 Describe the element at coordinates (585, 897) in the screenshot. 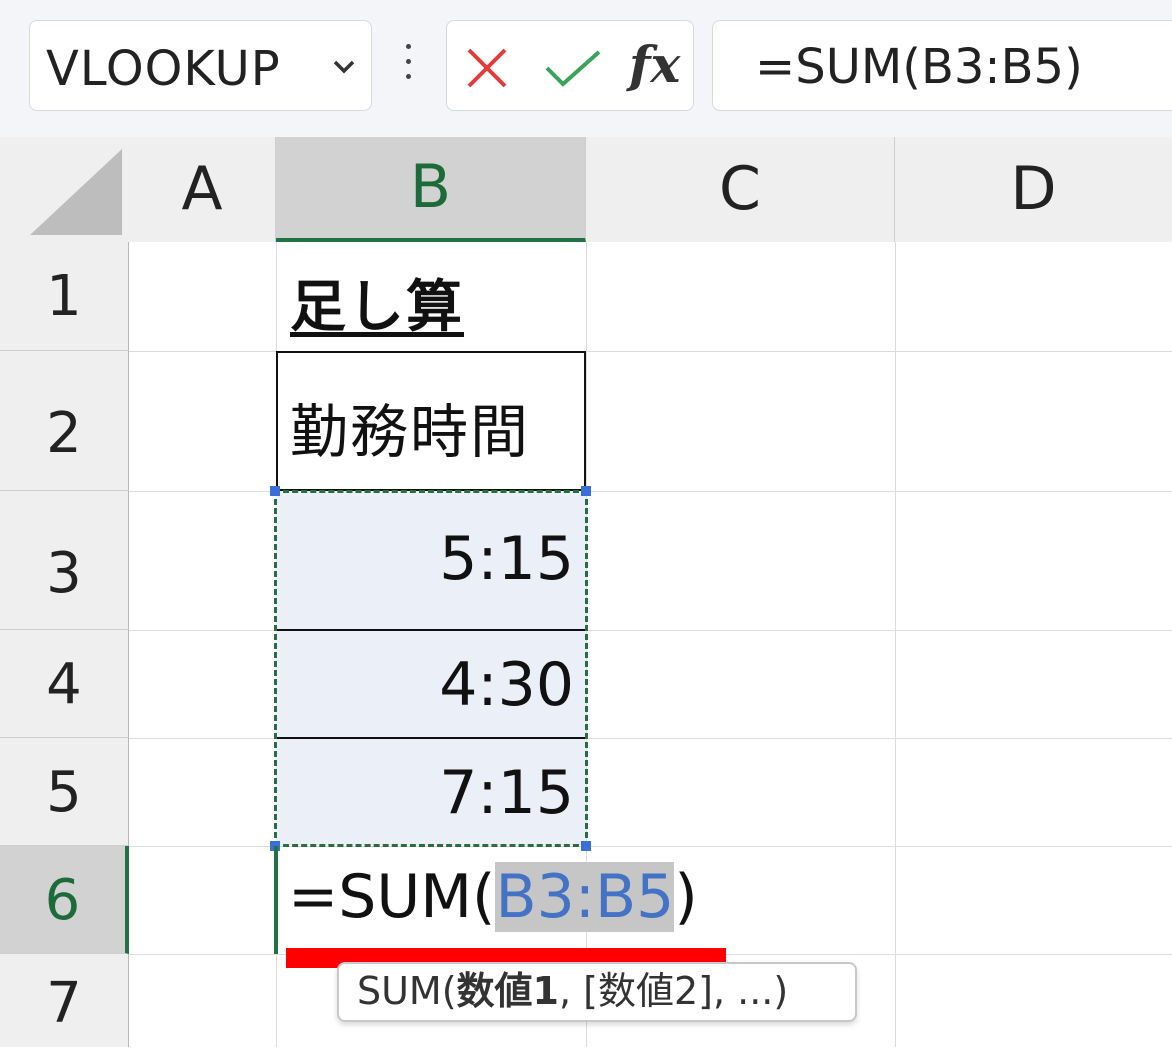

I see `range-reference: B3:B5` at that location.